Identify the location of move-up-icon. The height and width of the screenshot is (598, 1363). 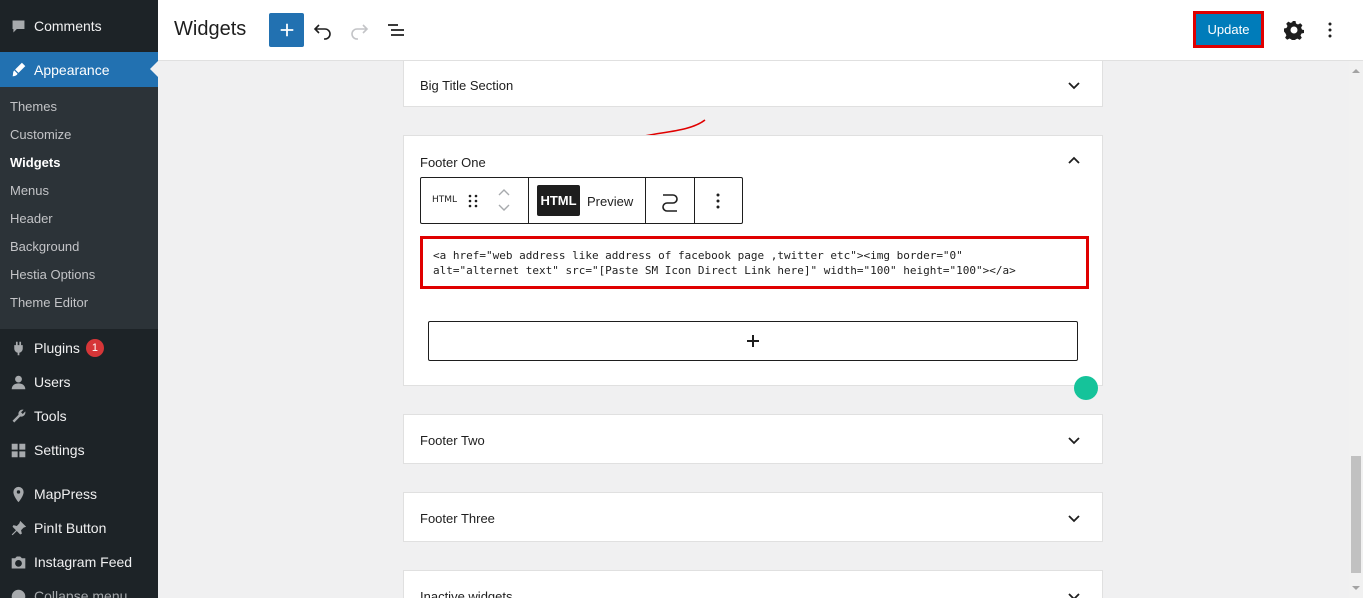
(504, 192).